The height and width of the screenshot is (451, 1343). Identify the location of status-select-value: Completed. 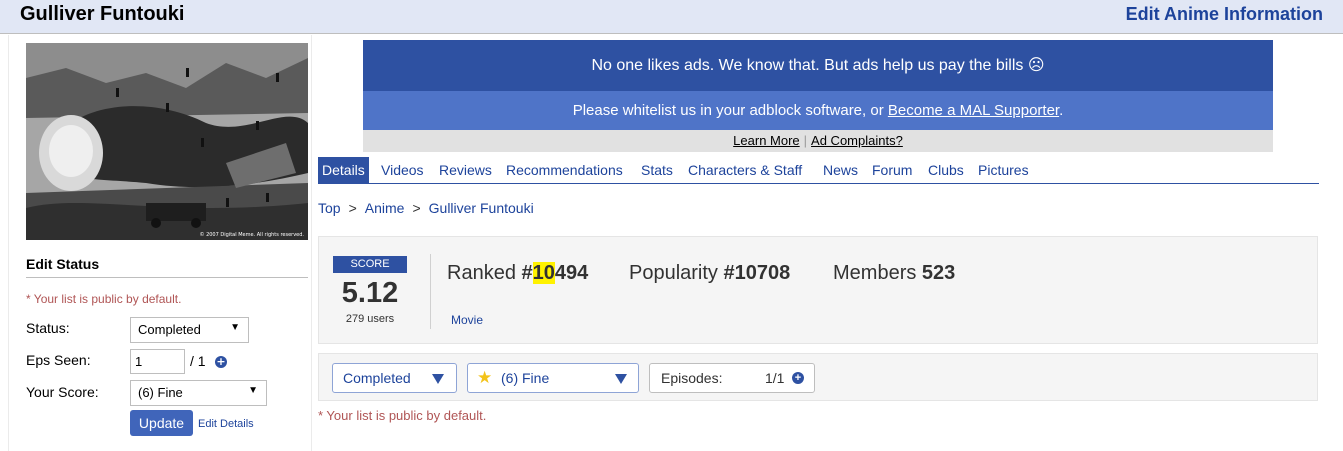
(169, 329).